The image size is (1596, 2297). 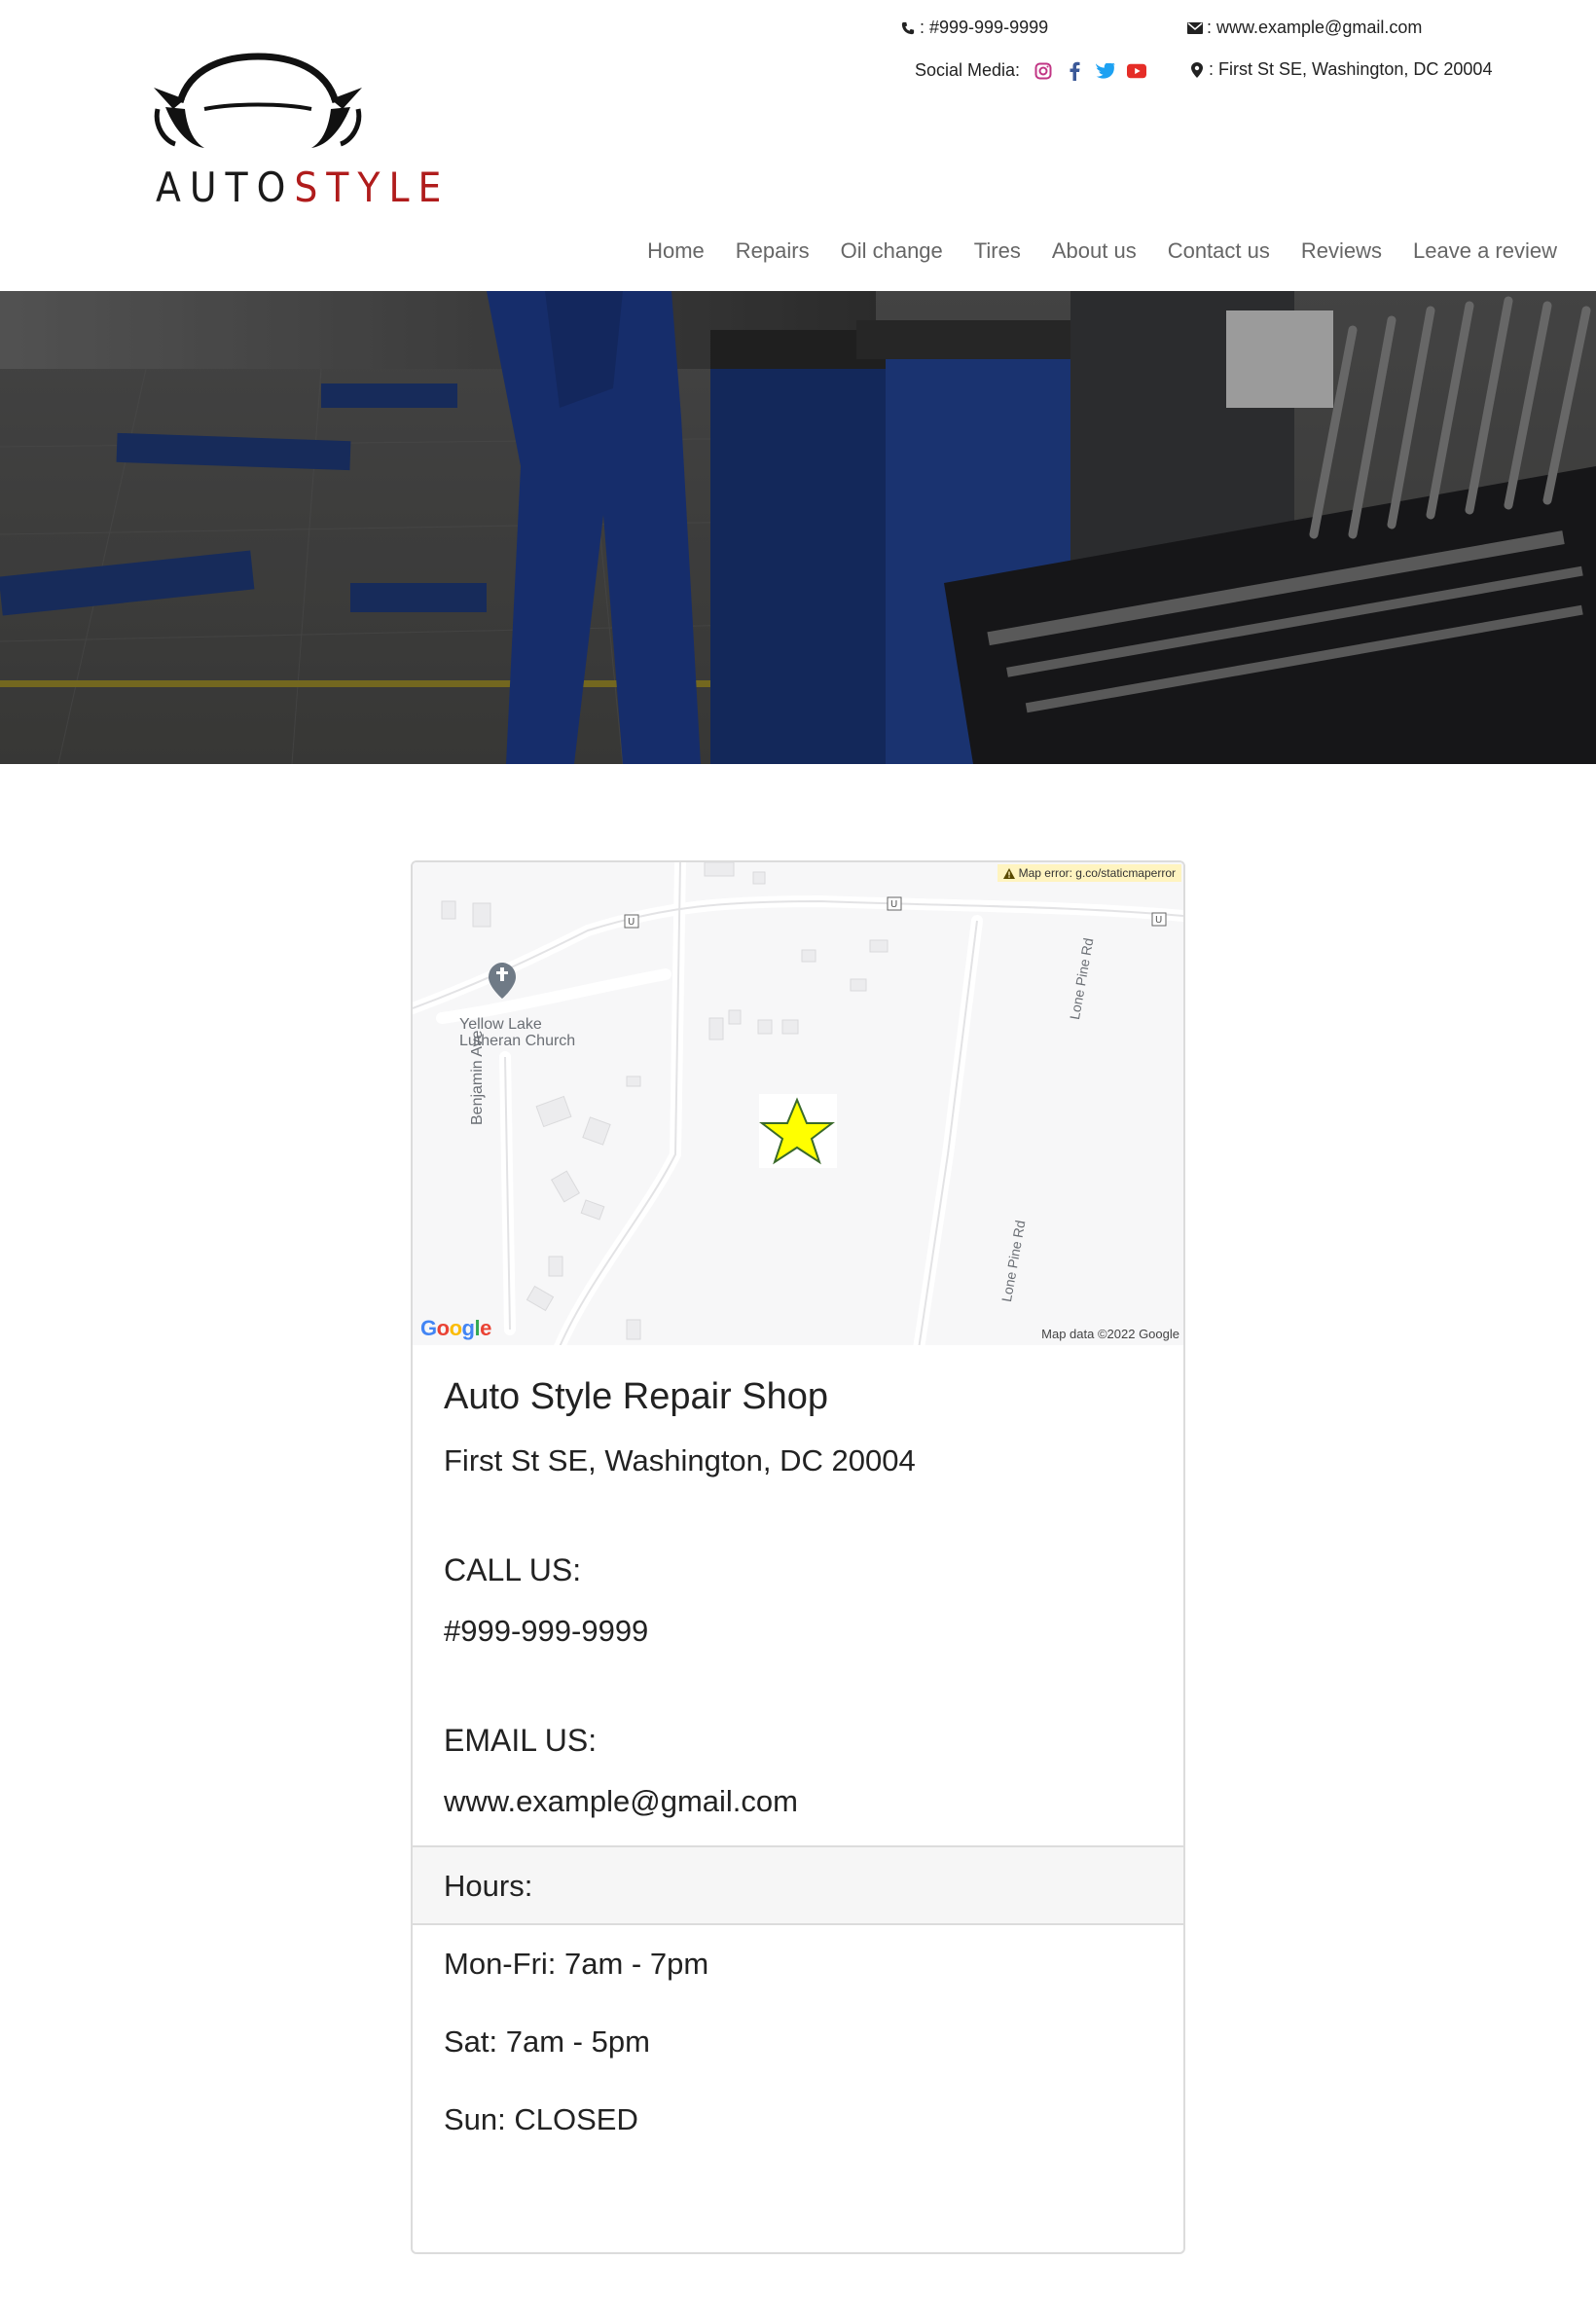 I want to click on nav-leave-a-review: Leave a review, so click(x=1485, y=251).